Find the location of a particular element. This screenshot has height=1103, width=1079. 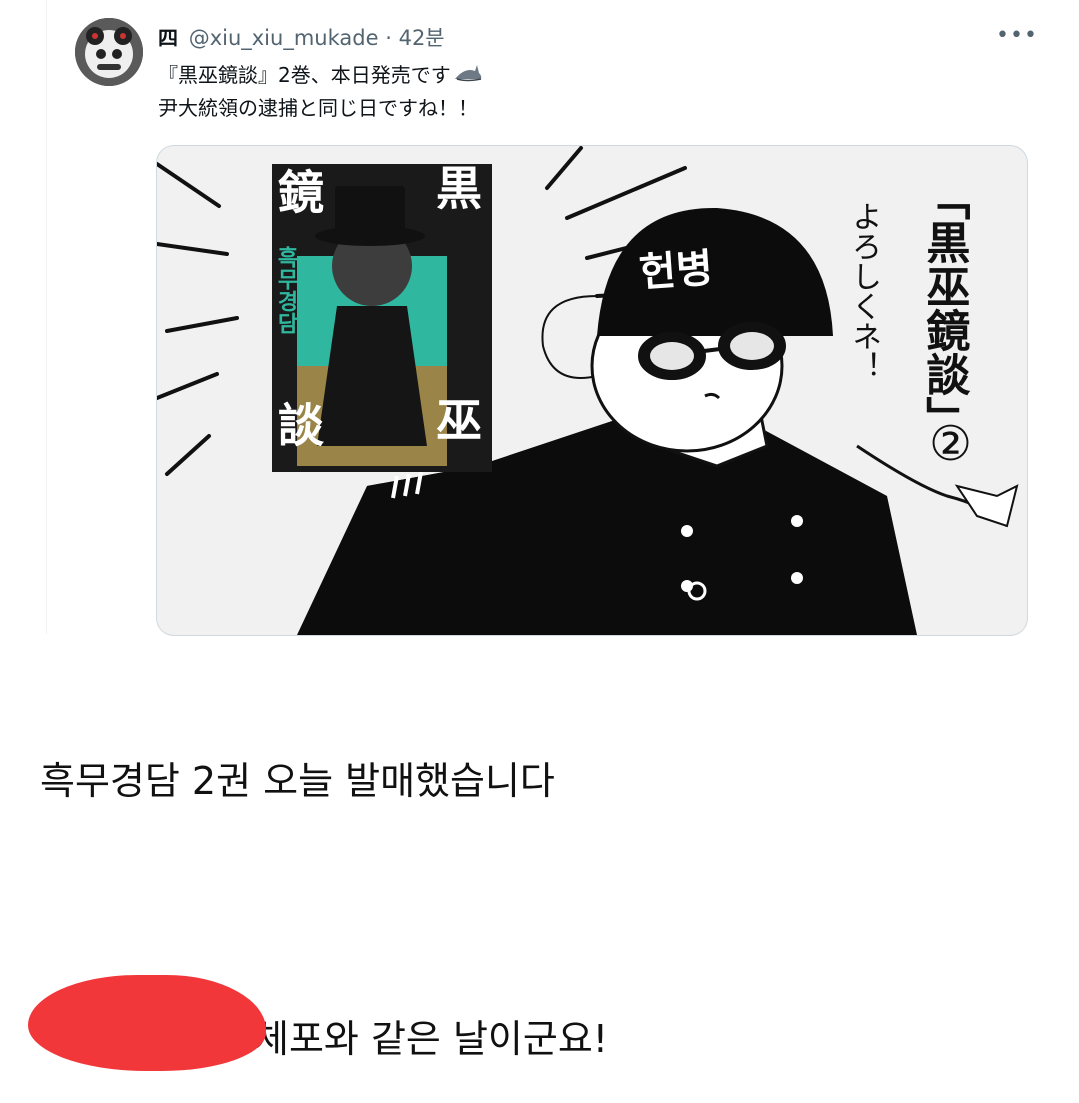

tweet-text-line-1: 『黒巫鏡談』2巻、本日発売です is located at coordinates (304, 75).